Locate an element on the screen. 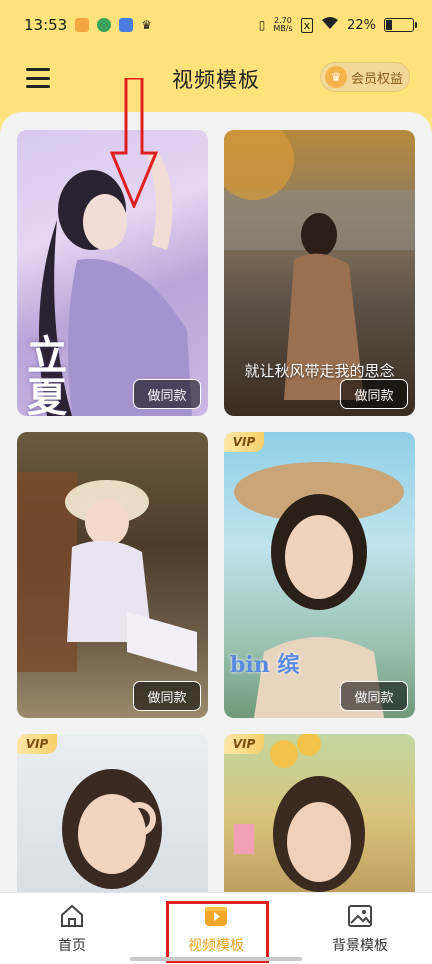  template-card: 做同款 is located at coordinates (112, 575).